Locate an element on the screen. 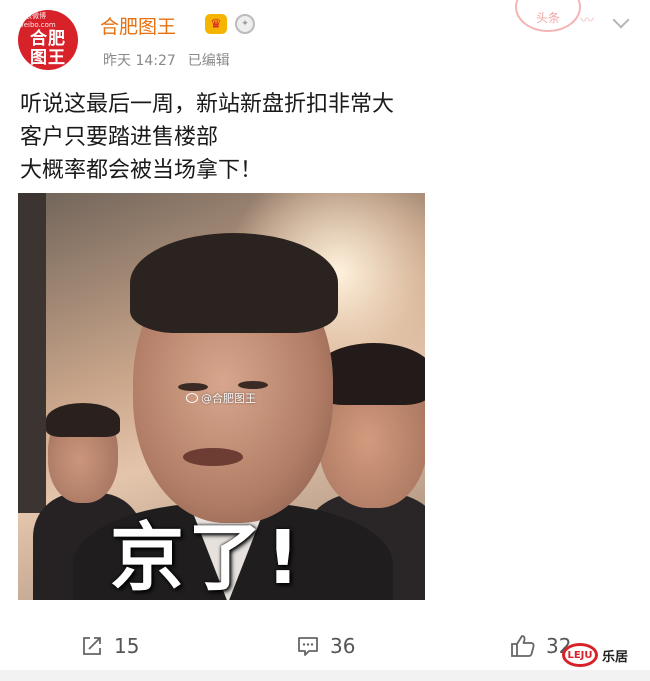 This screenshot has height=681, width=650. post-meta: 昨天 14:27 已编辑 is located at coordinates (166, 60).